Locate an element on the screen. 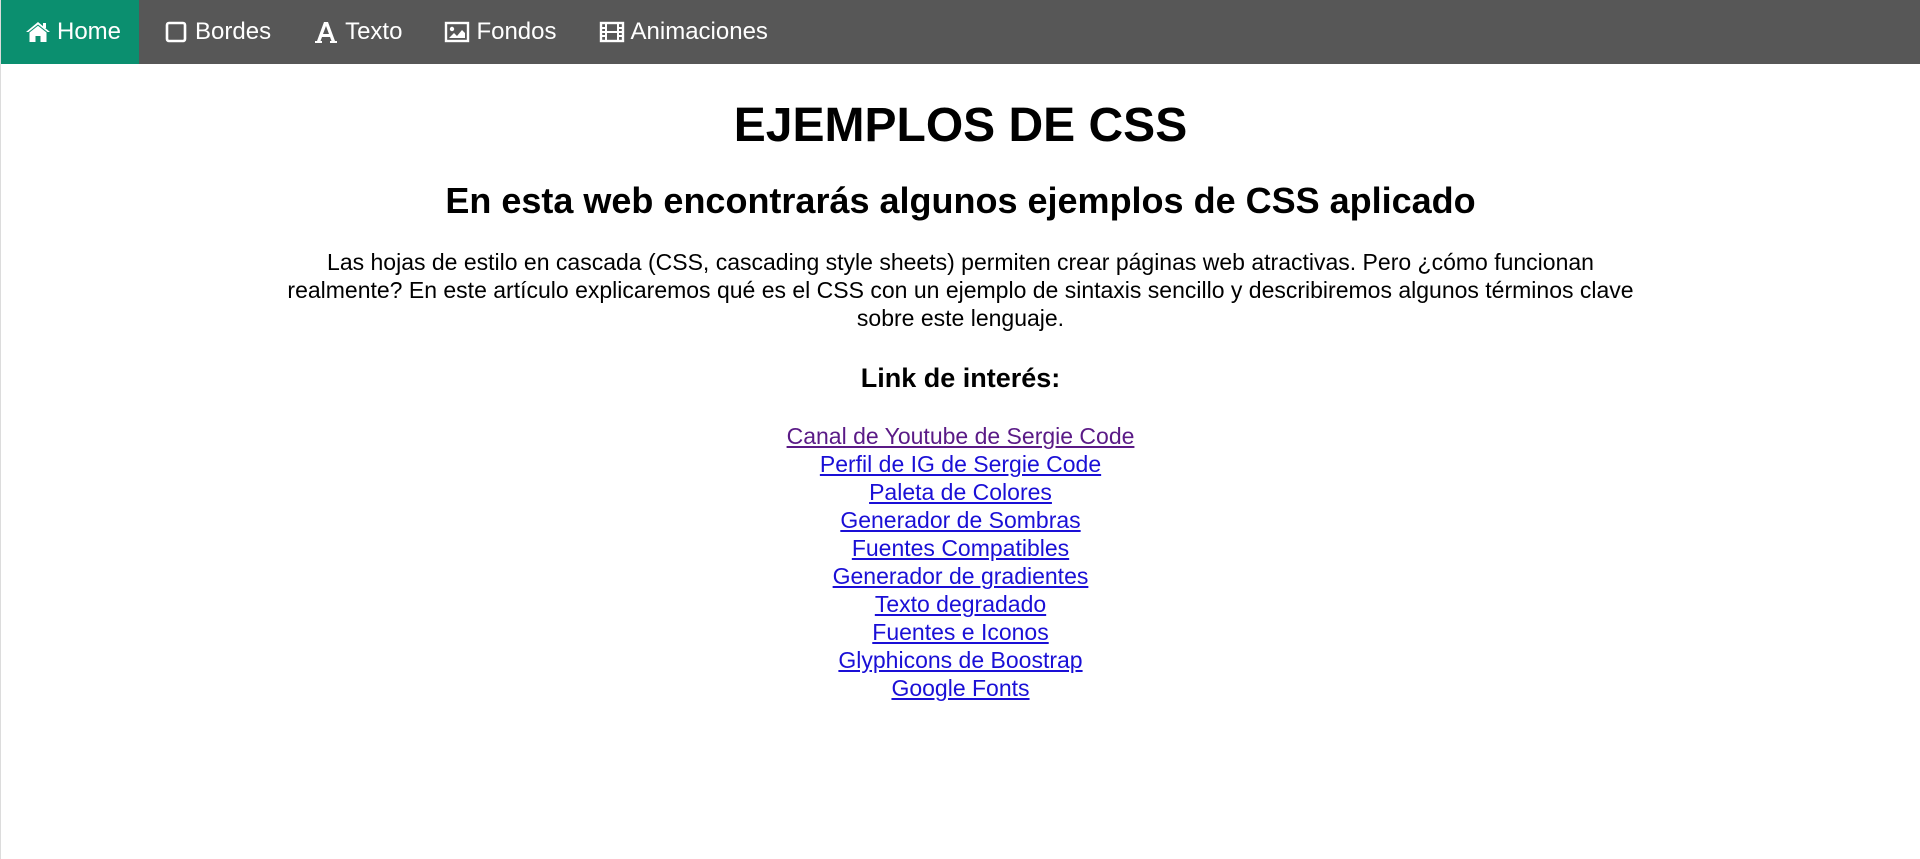 The image size is (1920, 859). image-icon is located at coordinates (457, 32).